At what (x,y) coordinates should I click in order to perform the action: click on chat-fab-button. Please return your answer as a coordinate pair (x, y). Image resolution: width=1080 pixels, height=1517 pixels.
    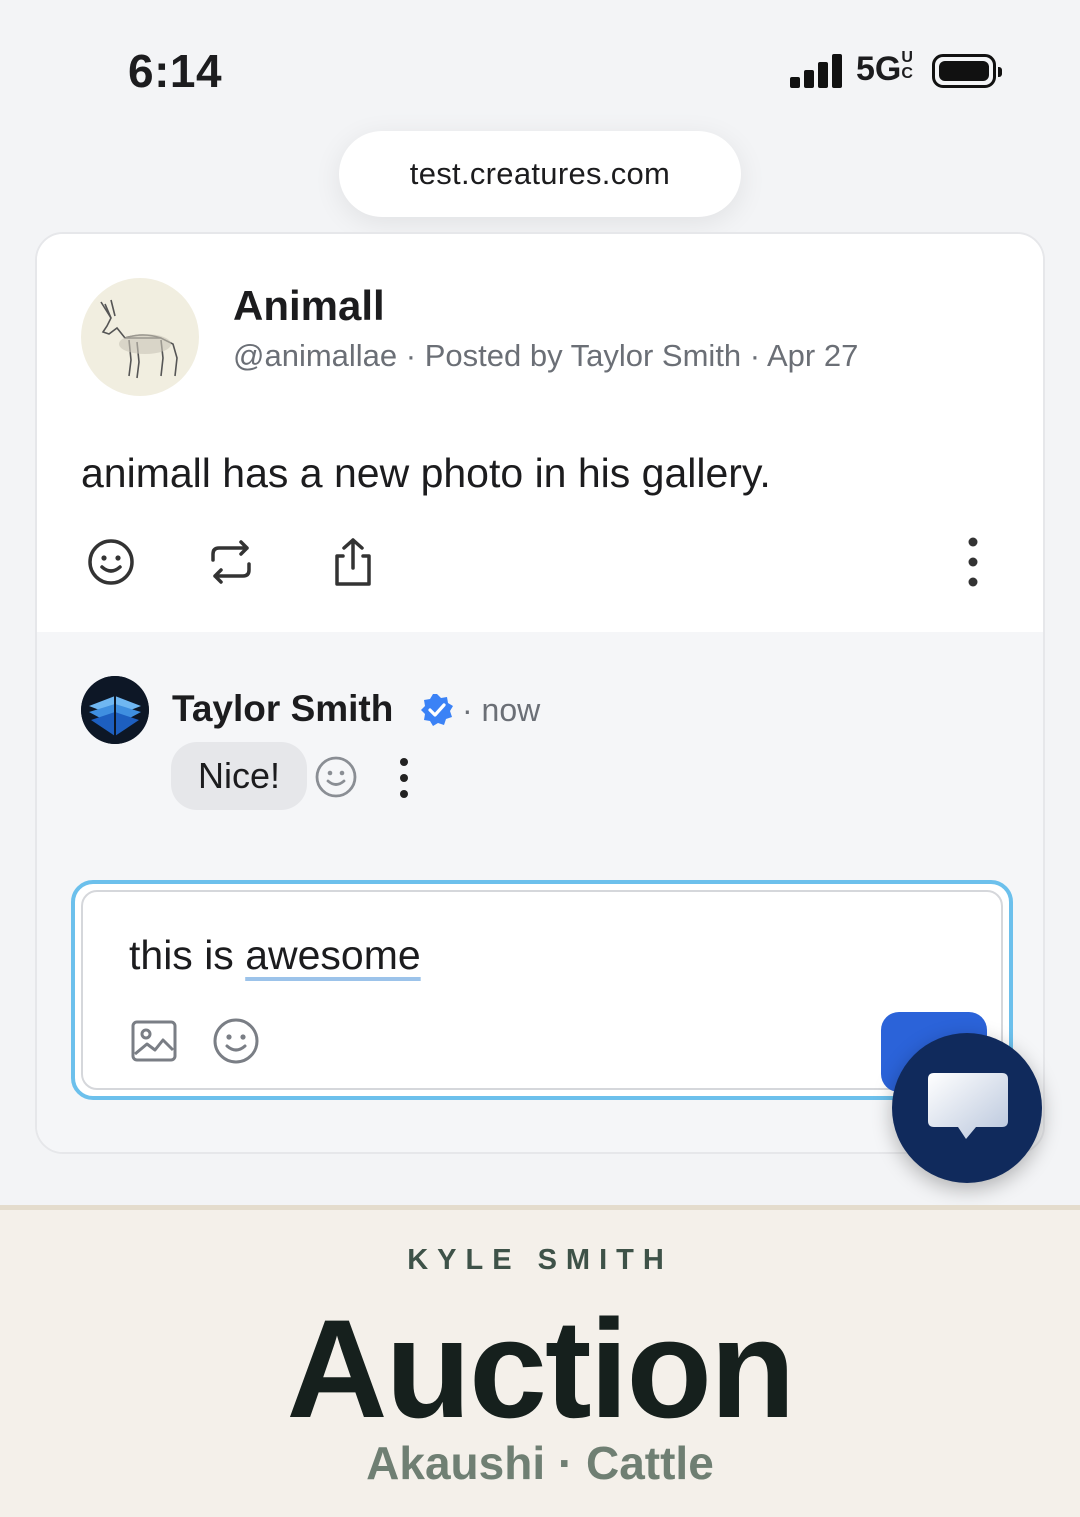
    Looking at the image, I should click on (967, 1108).